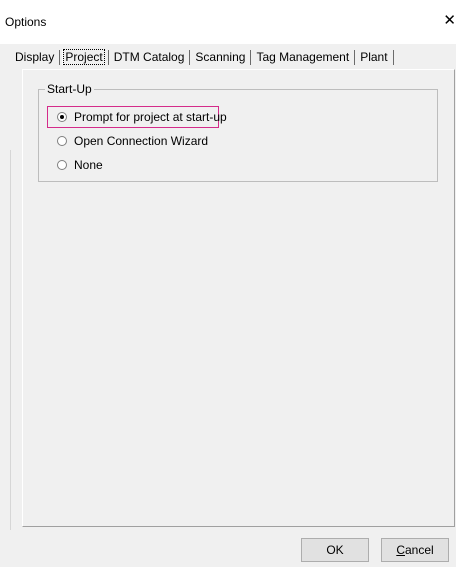 The height and width of the screenshot is (567, 456). I want to click on tab-plant: Plant, so click(373, 57).